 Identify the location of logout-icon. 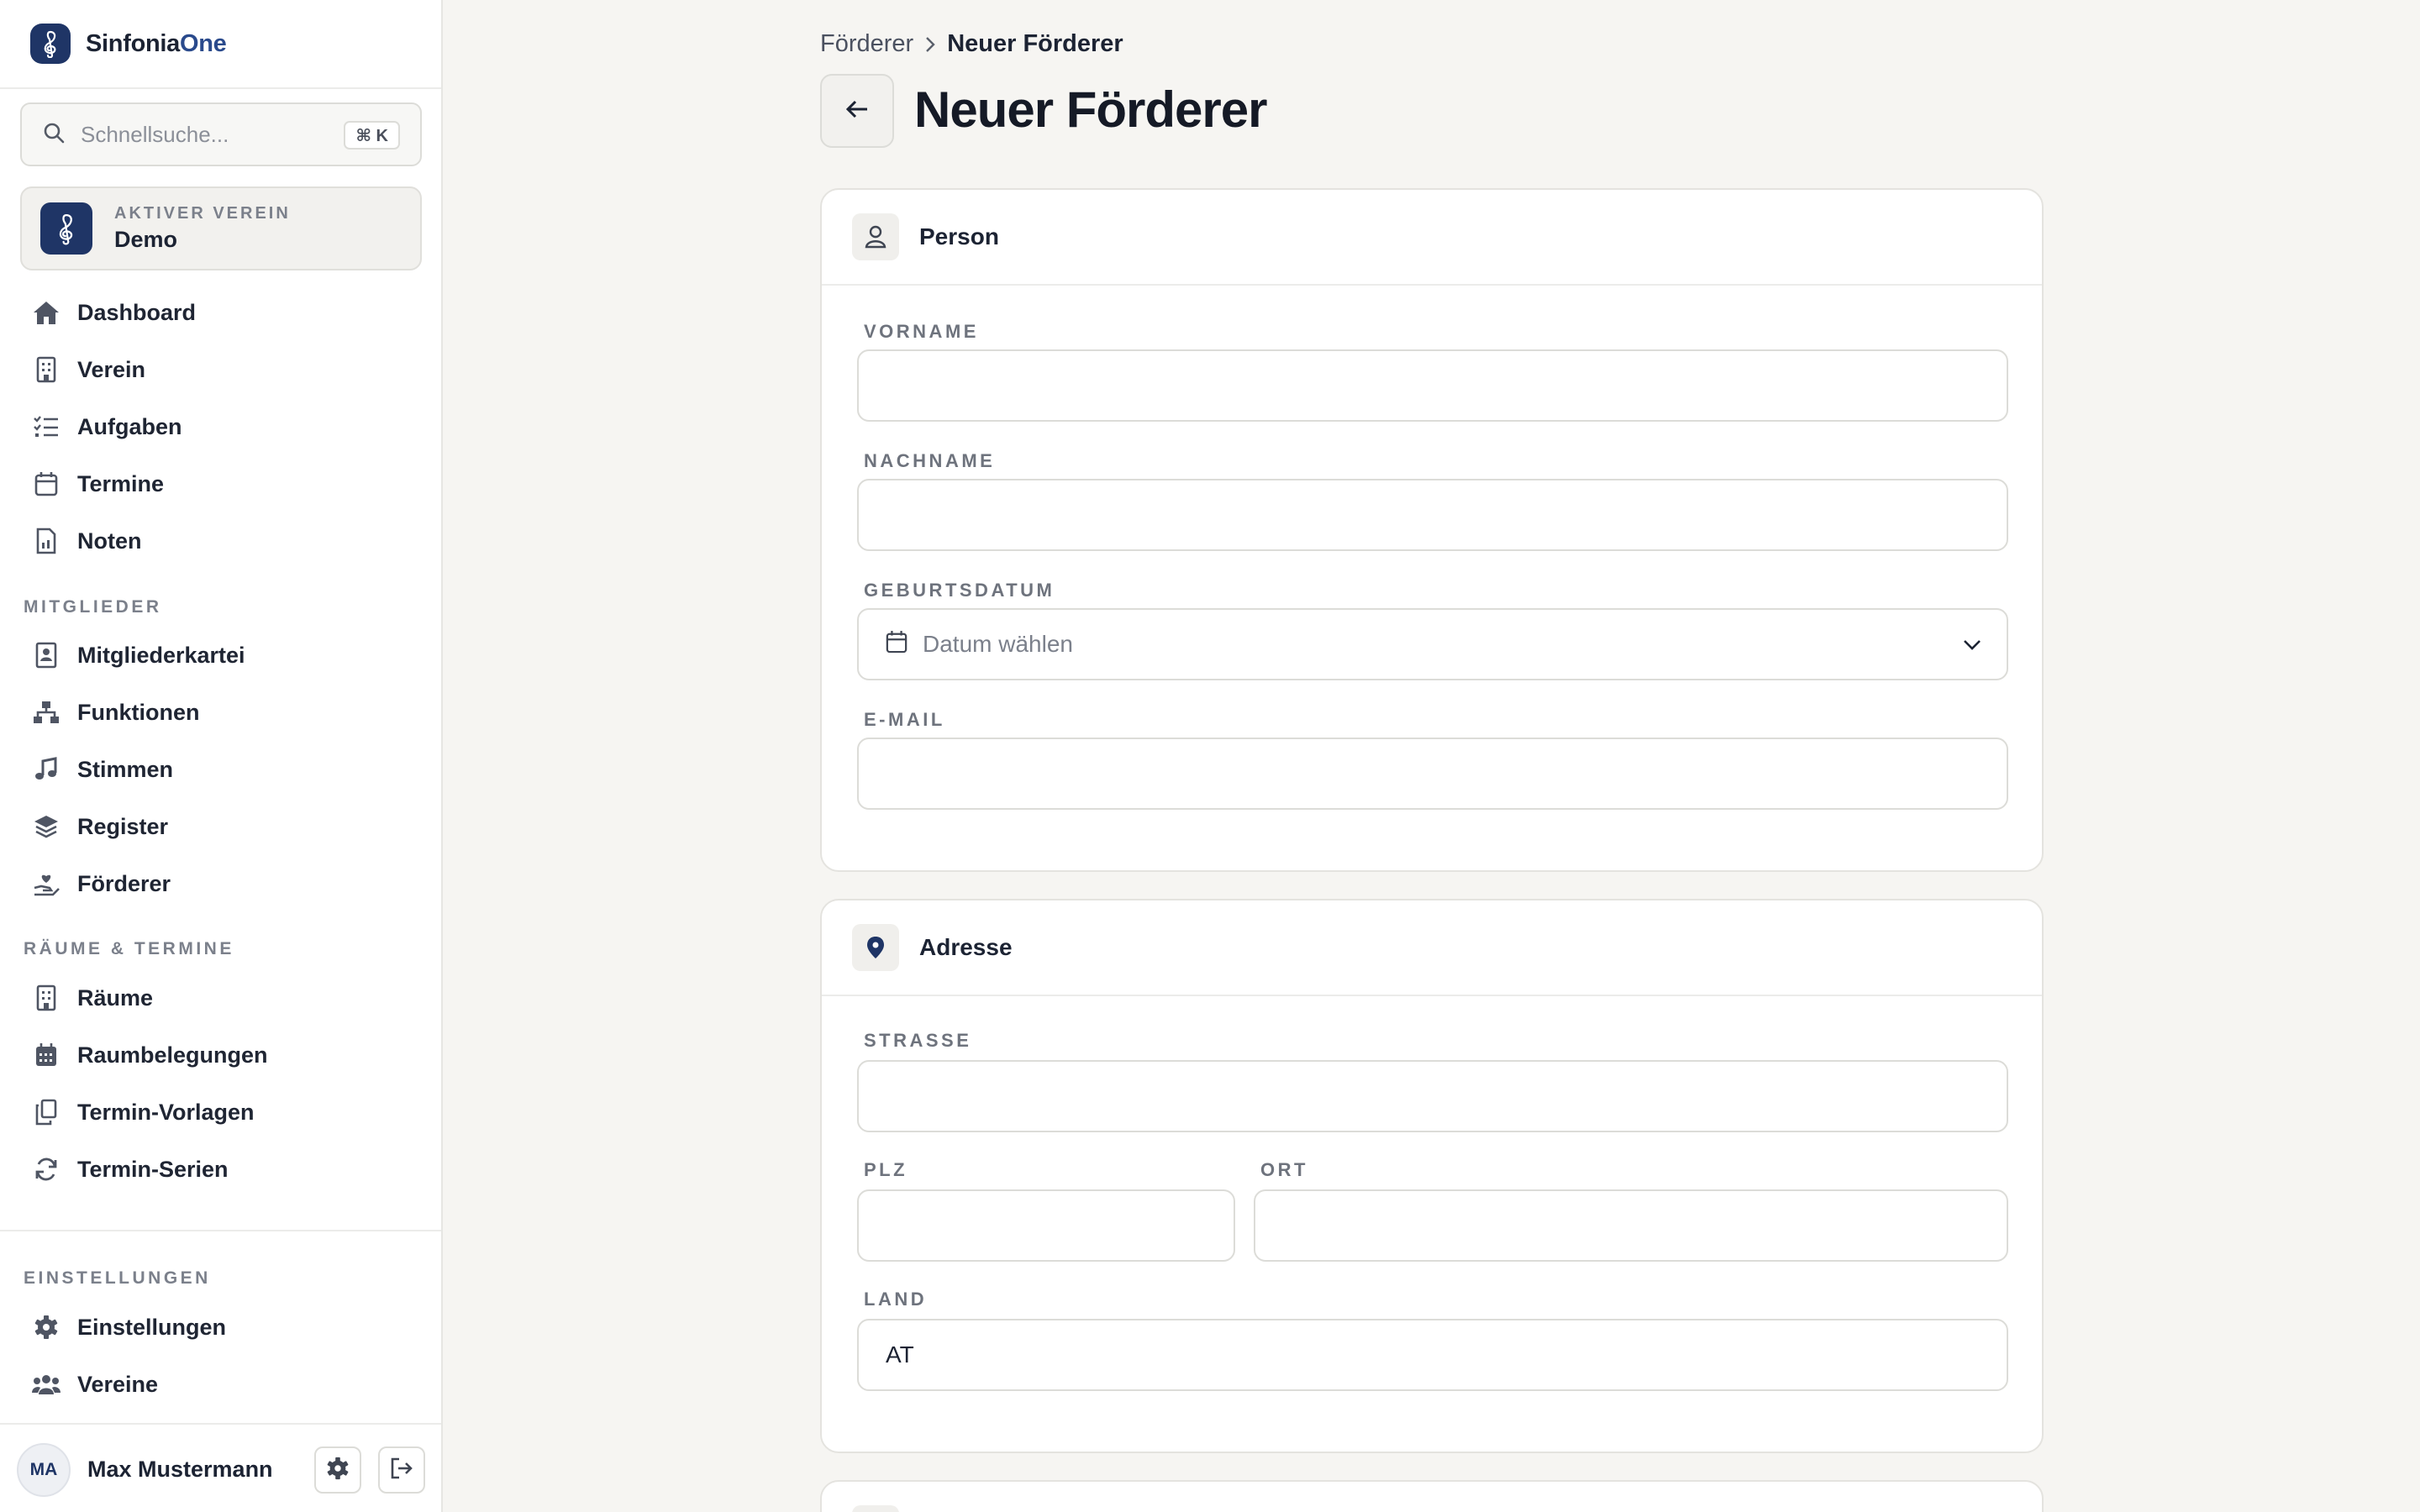
(401, 1470).